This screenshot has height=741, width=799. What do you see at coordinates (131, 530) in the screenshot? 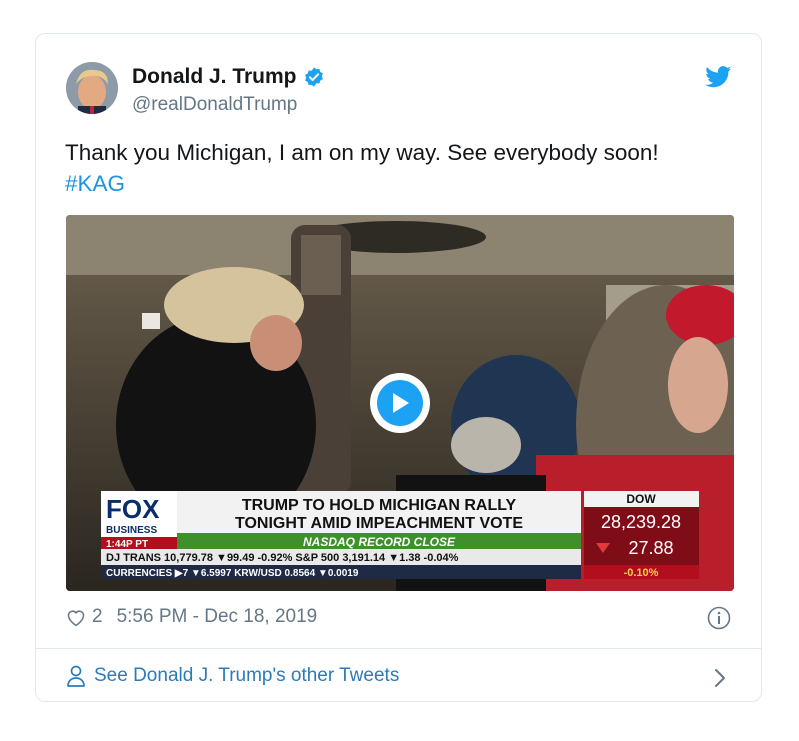
I see `network-sub: BUSINESS` at bounding box center [131, 530].